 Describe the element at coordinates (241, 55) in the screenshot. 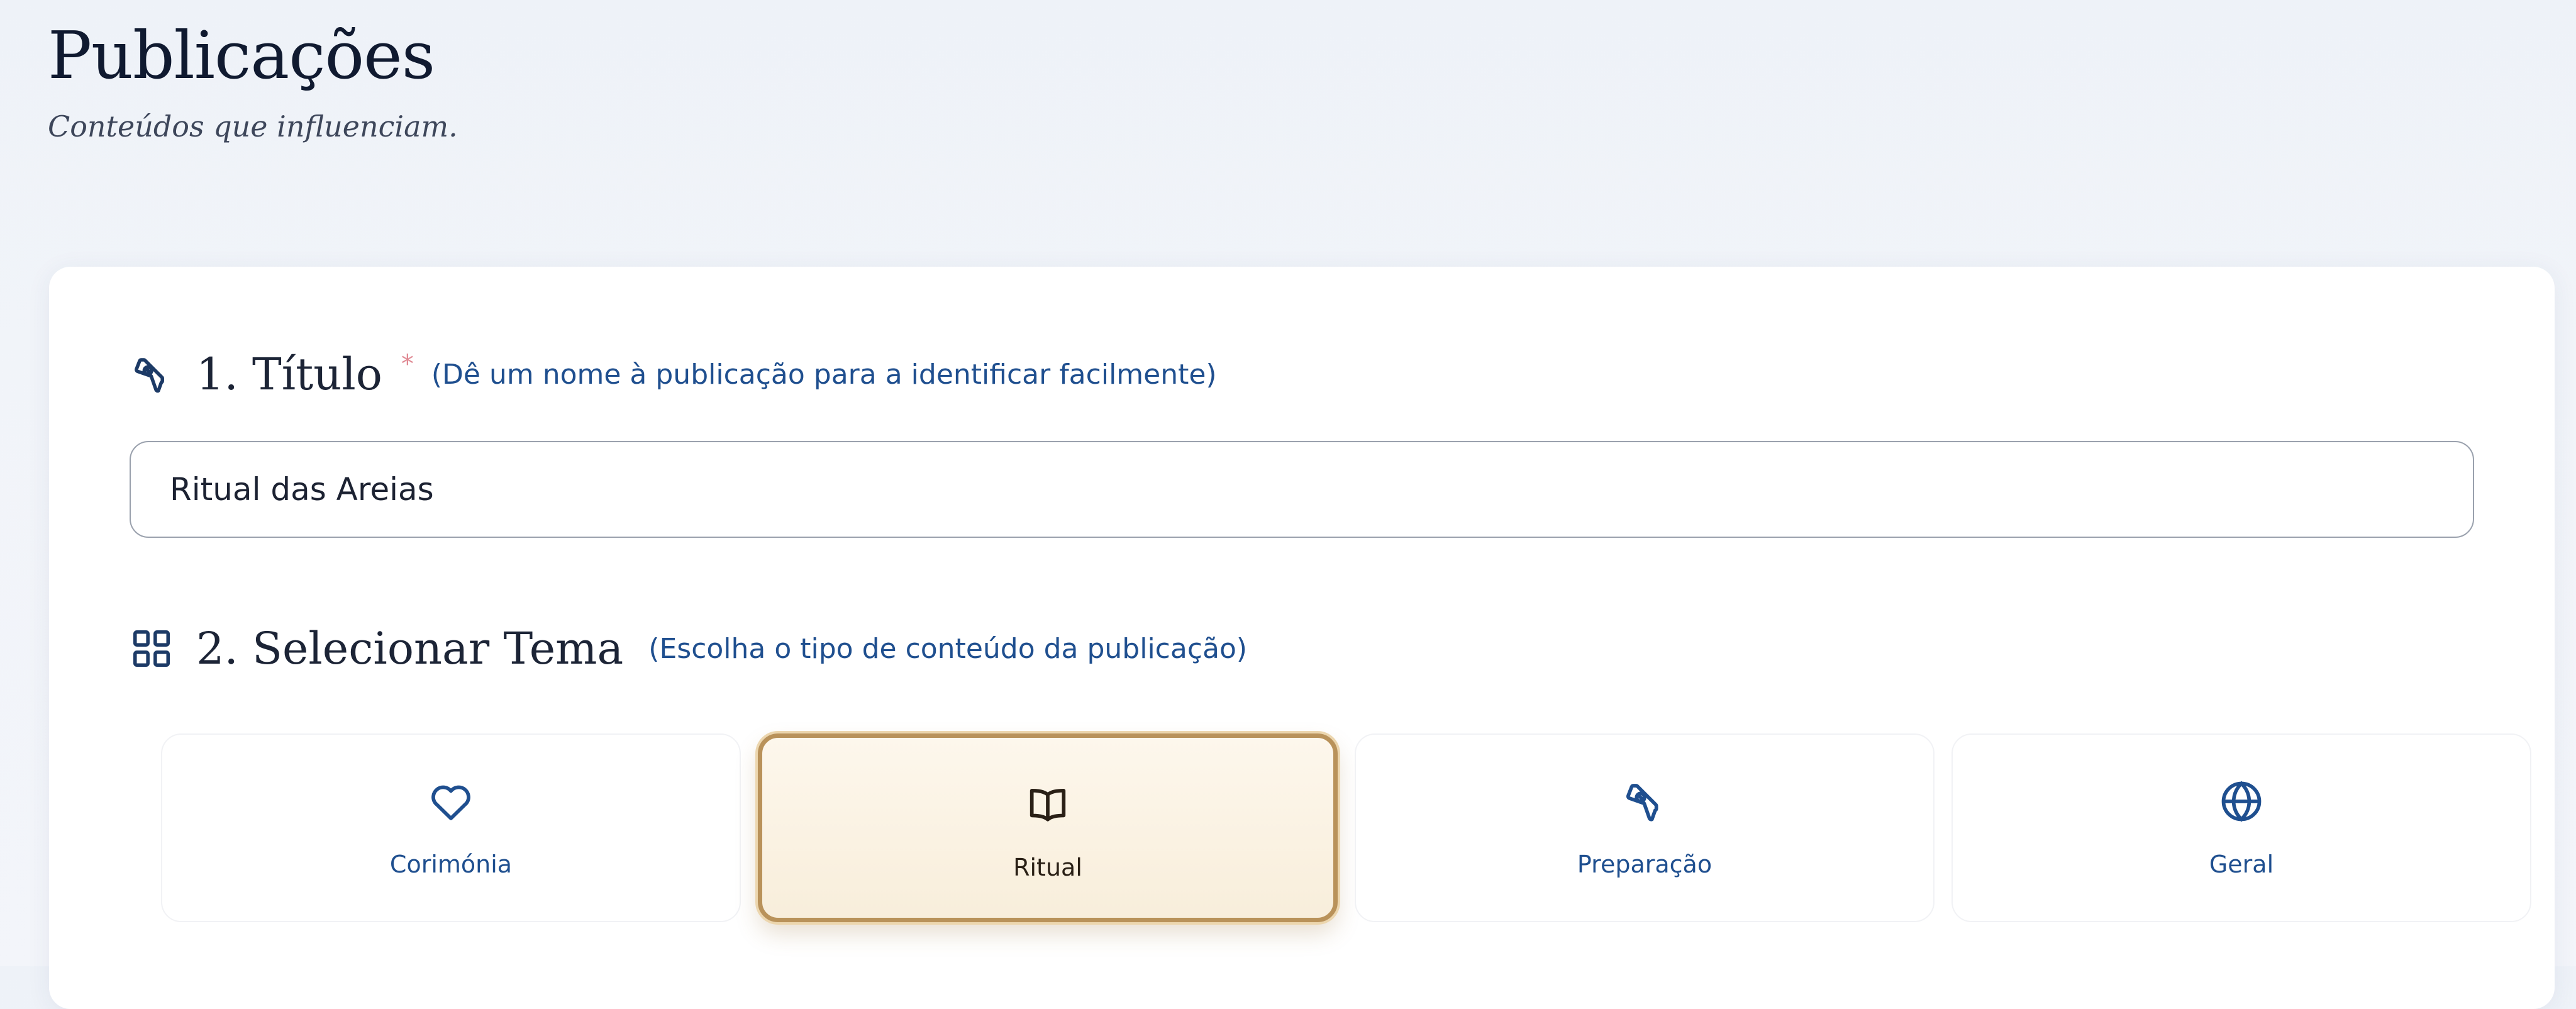

I see `page-title: Publicações` at that location.